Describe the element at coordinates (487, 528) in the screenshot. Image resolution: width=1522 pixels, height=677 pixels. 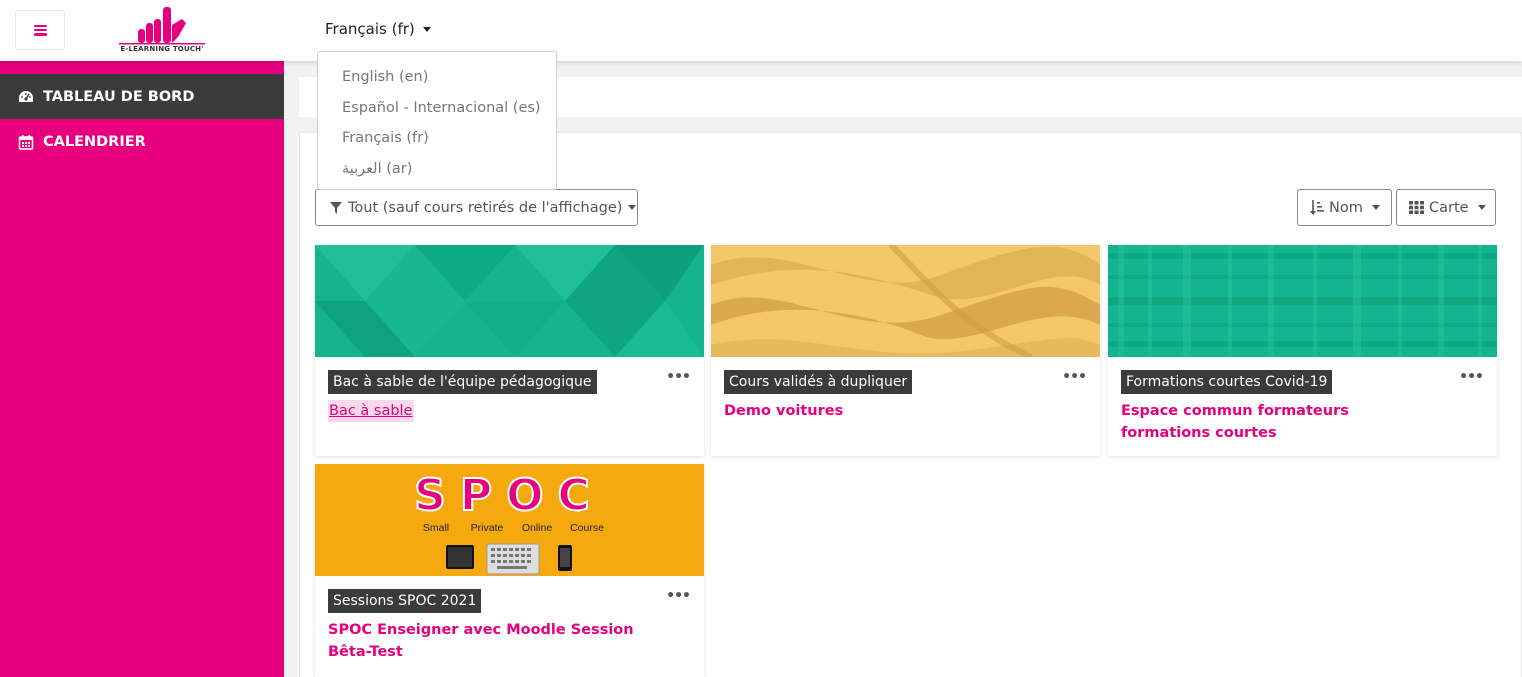
I see `spoc-word: Private` at that location.